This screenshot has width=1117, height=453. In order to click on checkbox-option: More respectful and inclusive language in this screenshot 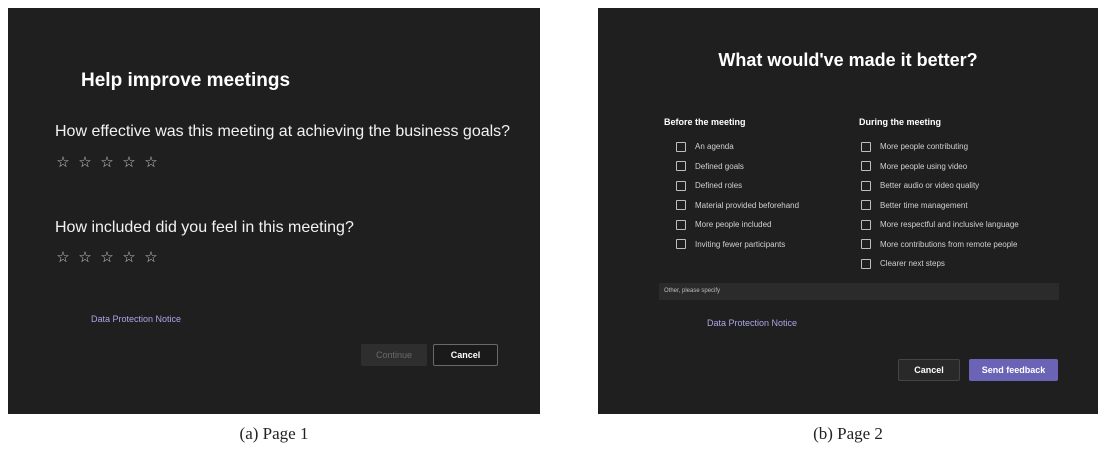, I will do `click(940, 225)`.